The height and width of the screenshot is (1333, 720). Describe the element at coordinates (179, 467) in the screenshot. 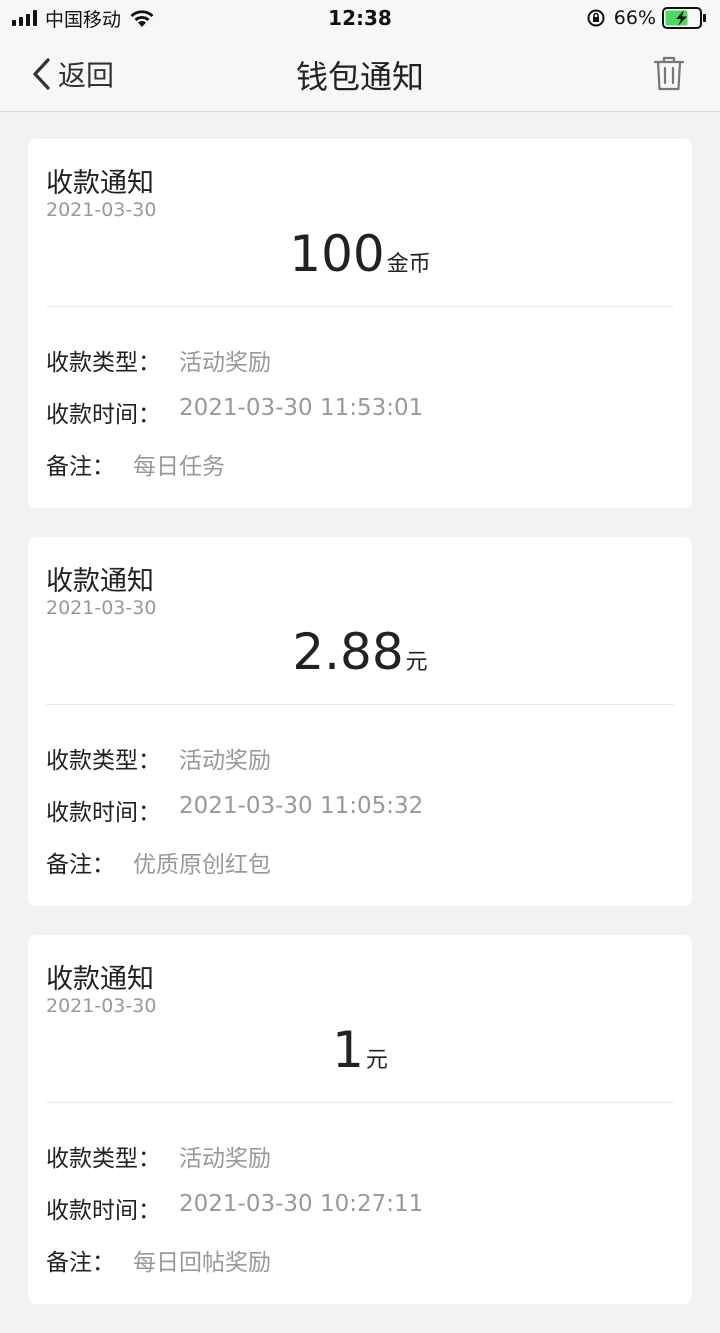

I see `note-value: 每日任务` at that location.